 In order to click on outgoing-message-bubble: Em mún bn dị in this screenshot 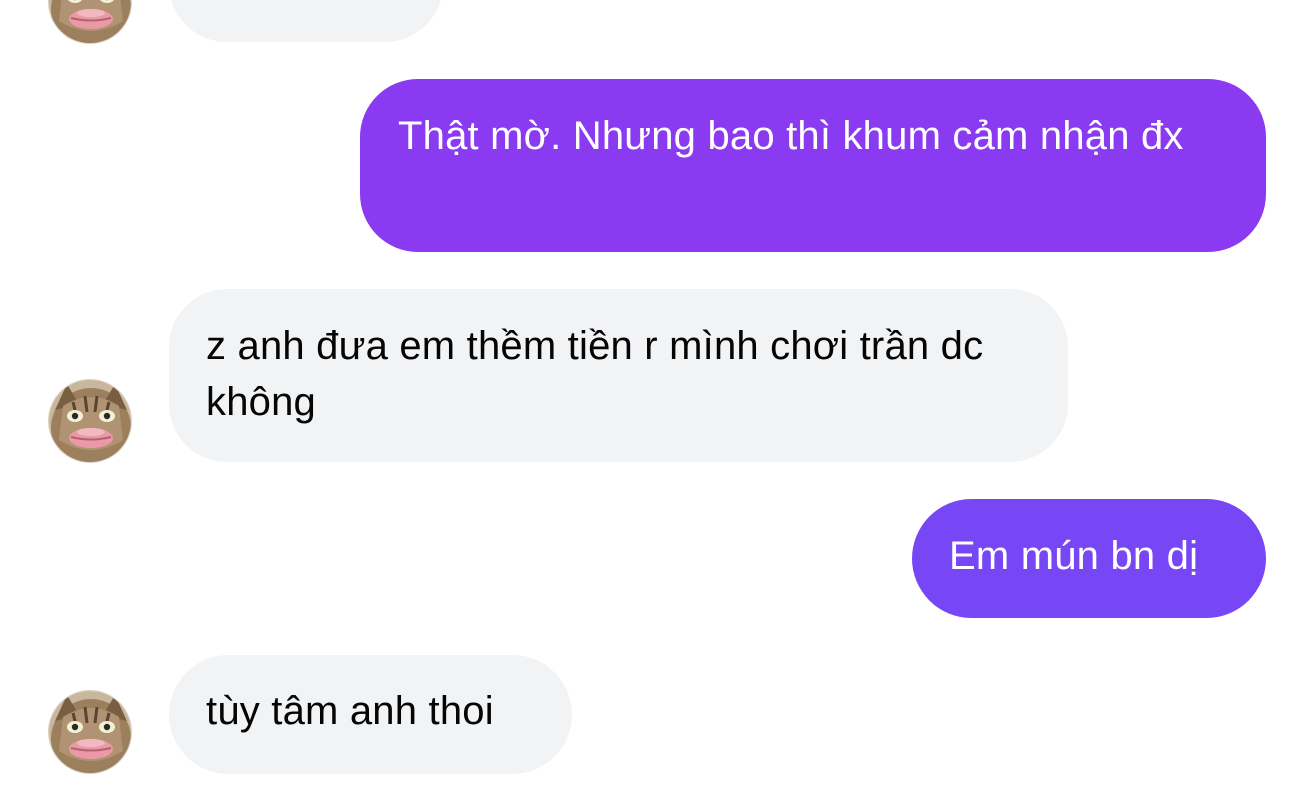, I will do `click(1089, 558)`.